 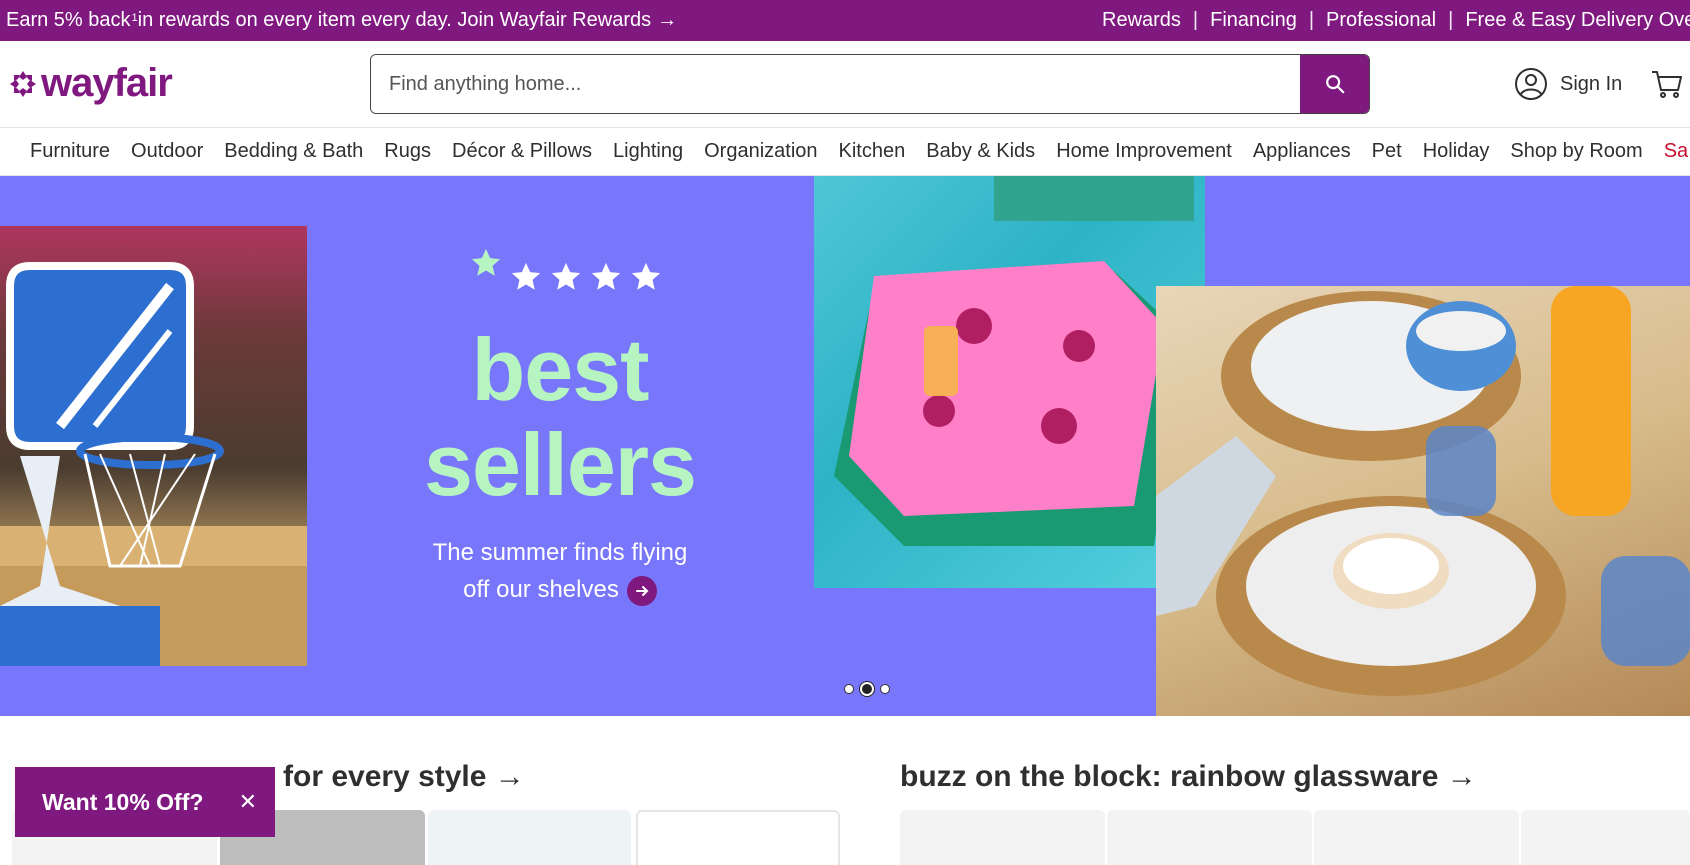 I want to click on discount-popup: Want 10% Off? ✕, so click(x=145, y=802).